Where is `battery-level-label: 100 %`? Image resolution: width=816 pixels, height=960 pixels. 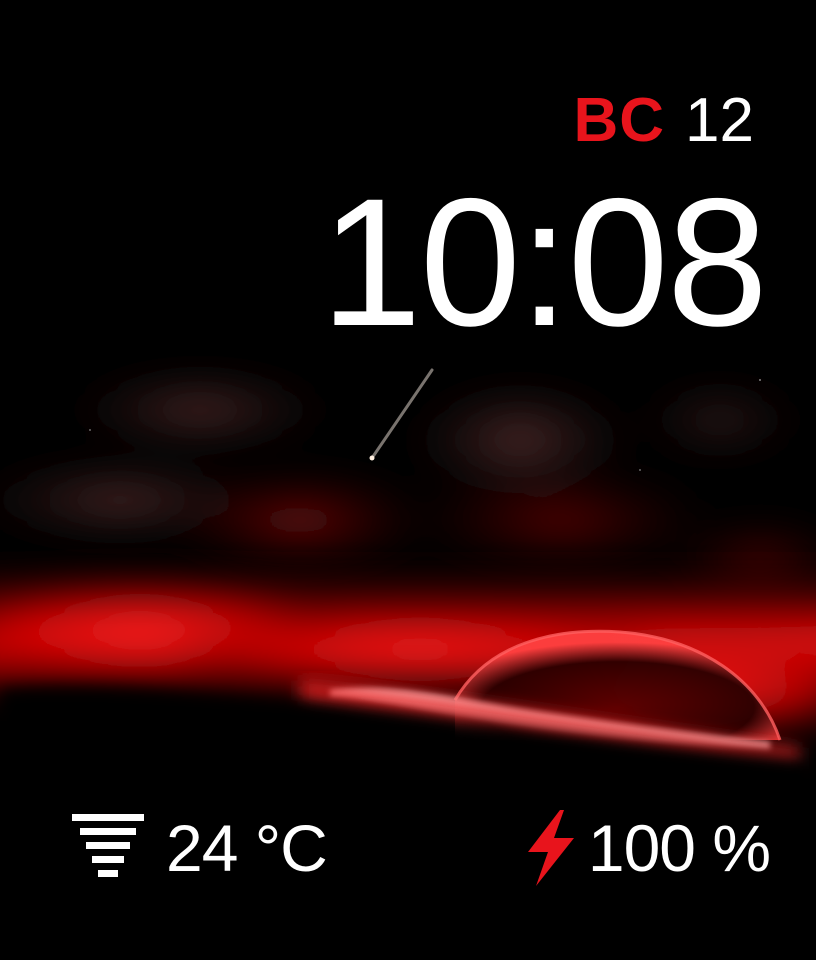
battery-level-label: 100 % is located at coordinates (679, 848).